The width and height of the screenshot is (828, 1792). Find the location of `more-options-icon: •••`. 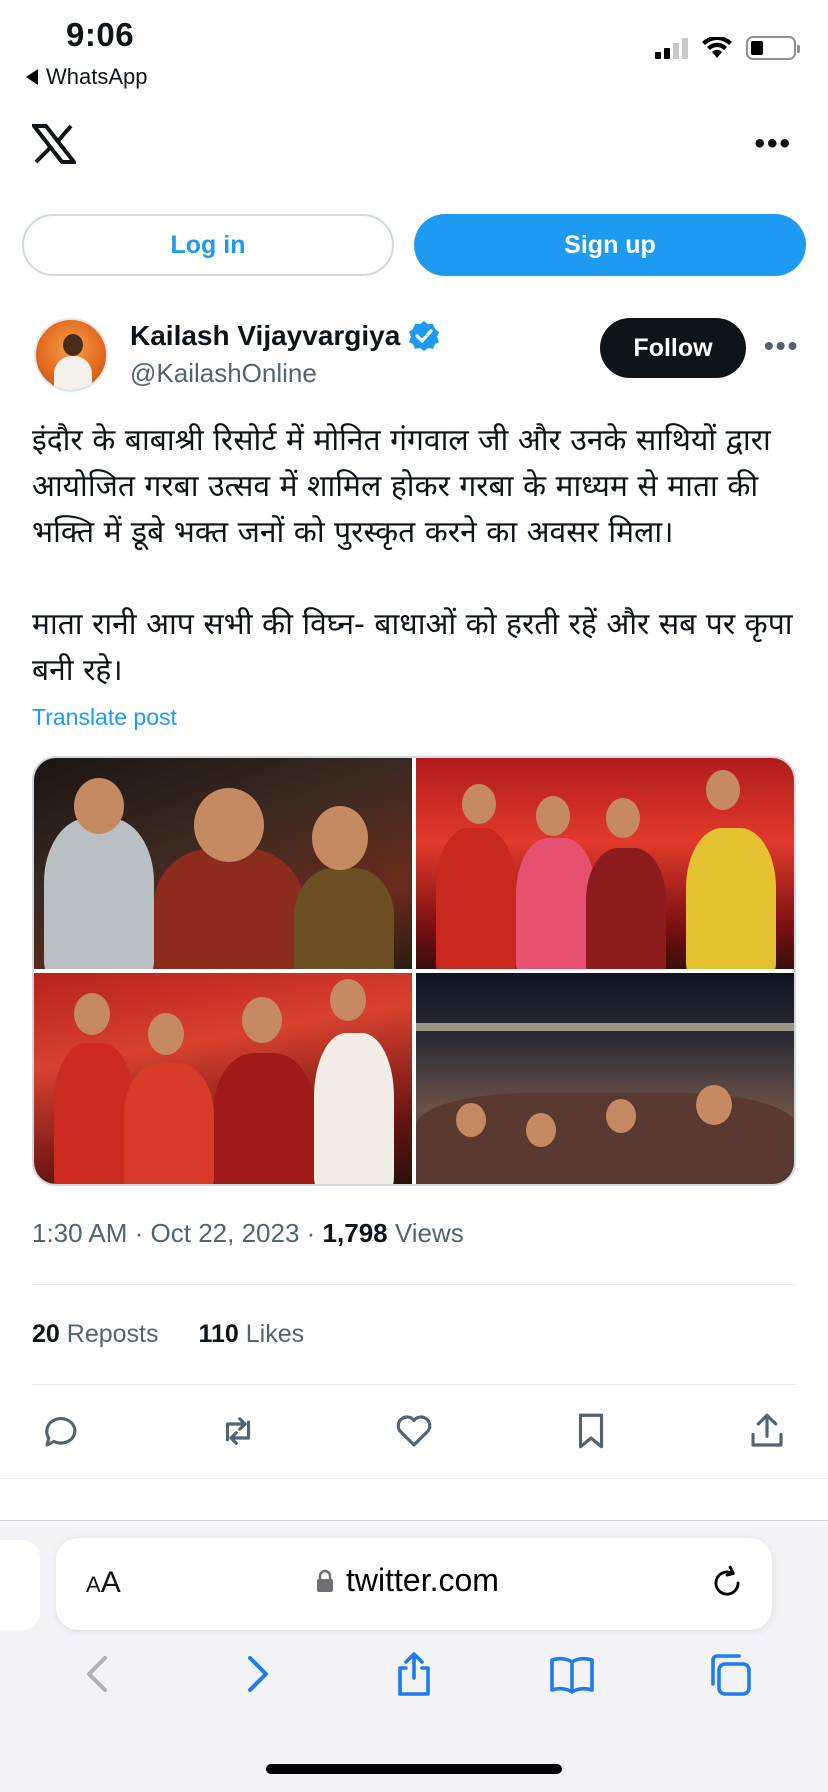

more-options-icon: ••• is located at coordinates (773, 144).